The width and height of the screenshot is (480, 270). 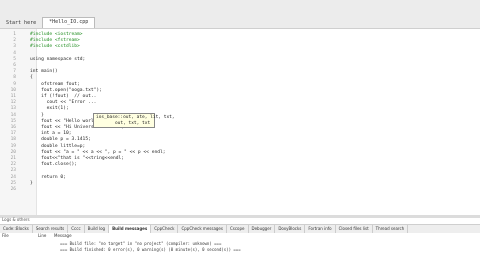 I want to click on tab-hello-io: *Hello_IO.cpp, so click(x=69, y=22).